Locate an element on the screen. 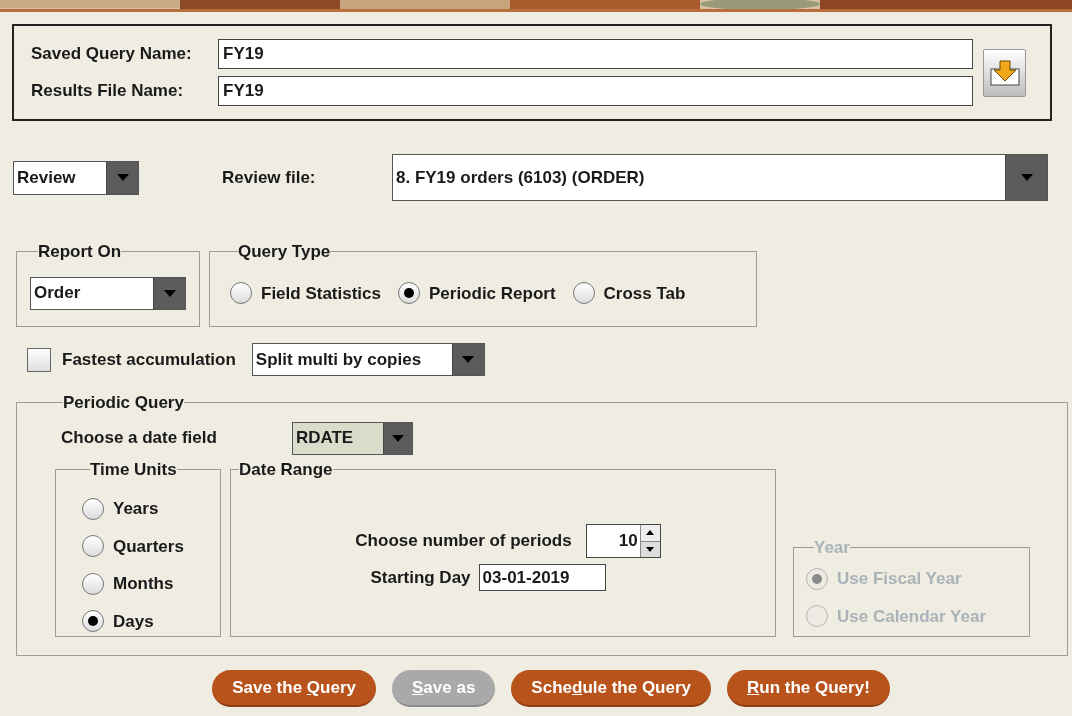 The height and width of the screenshot is (716, 1072). number-spinner: 10 is located at coordinates (623, 541).